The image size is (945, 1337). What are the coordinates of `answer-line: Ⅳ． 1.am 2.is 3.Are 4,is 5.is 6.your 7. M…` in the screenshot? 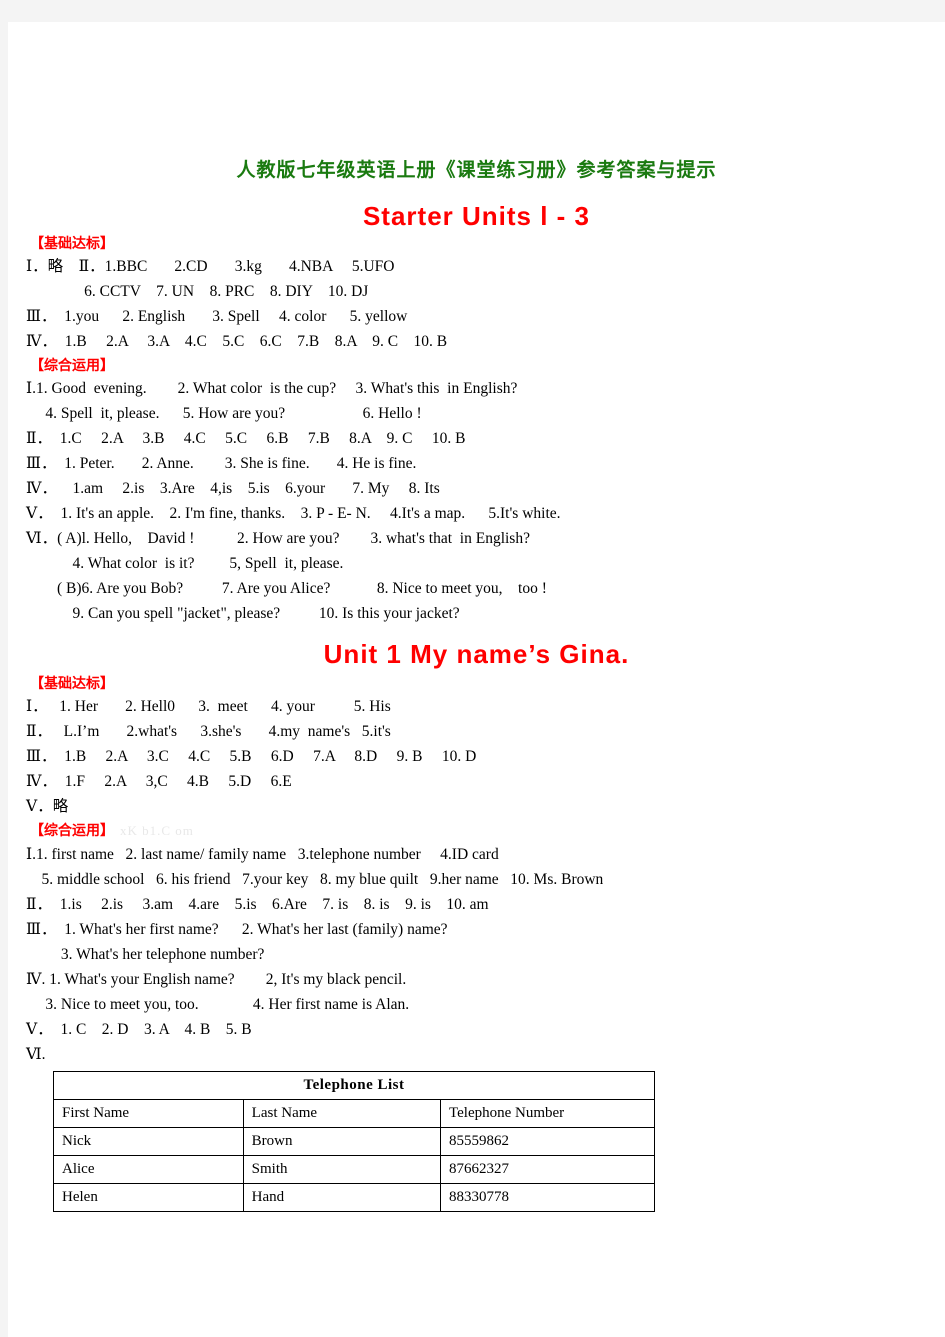 It's located at (233, 488).